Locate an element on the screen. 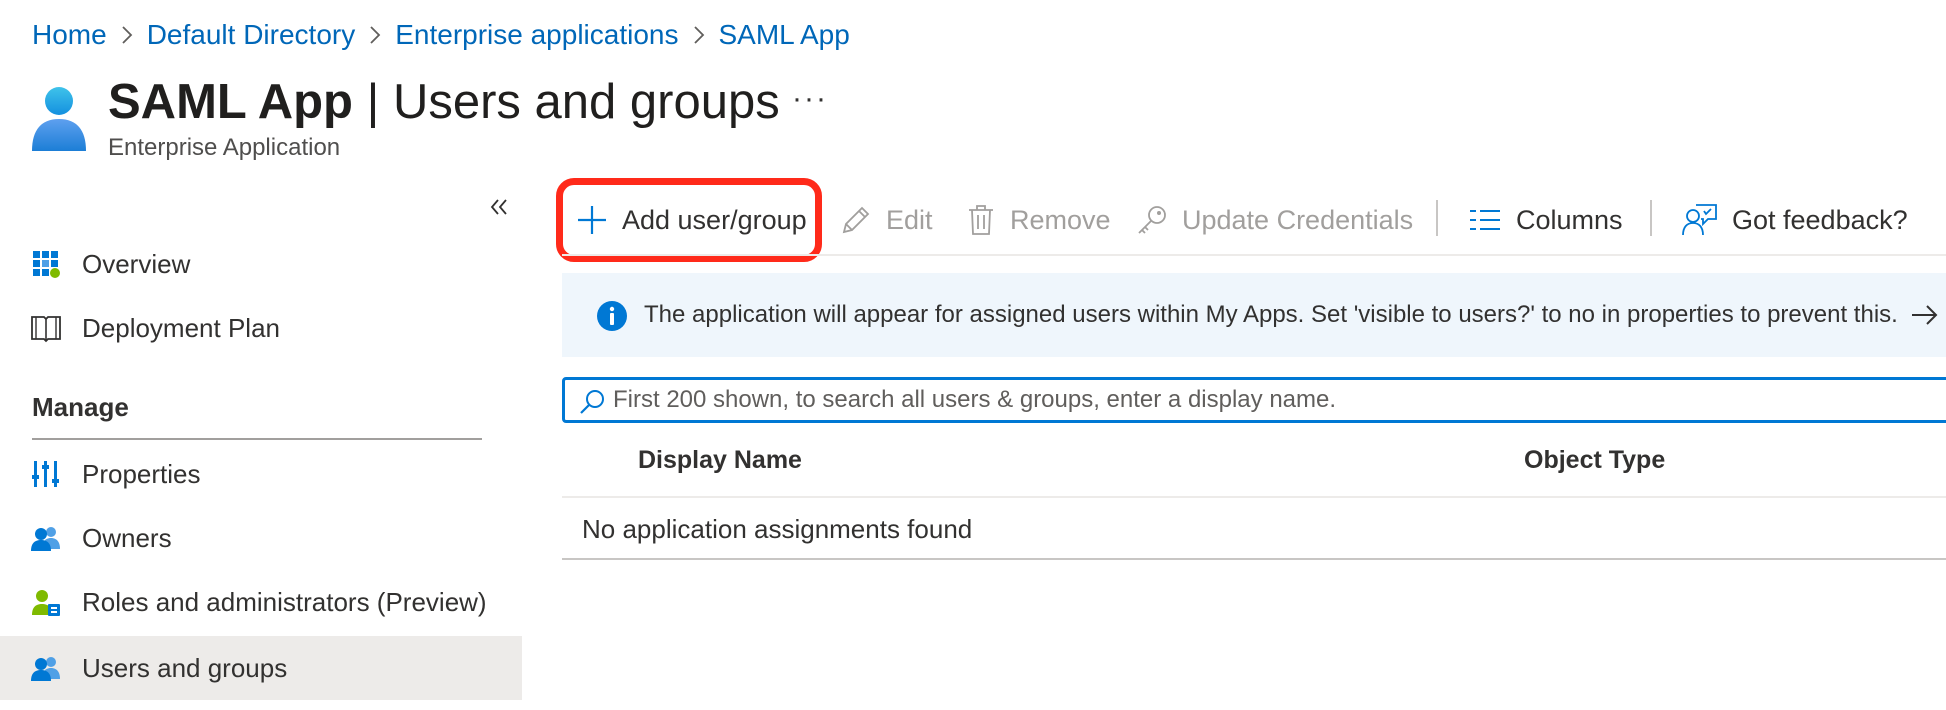  search-box is located at coordinates (1254, 400).